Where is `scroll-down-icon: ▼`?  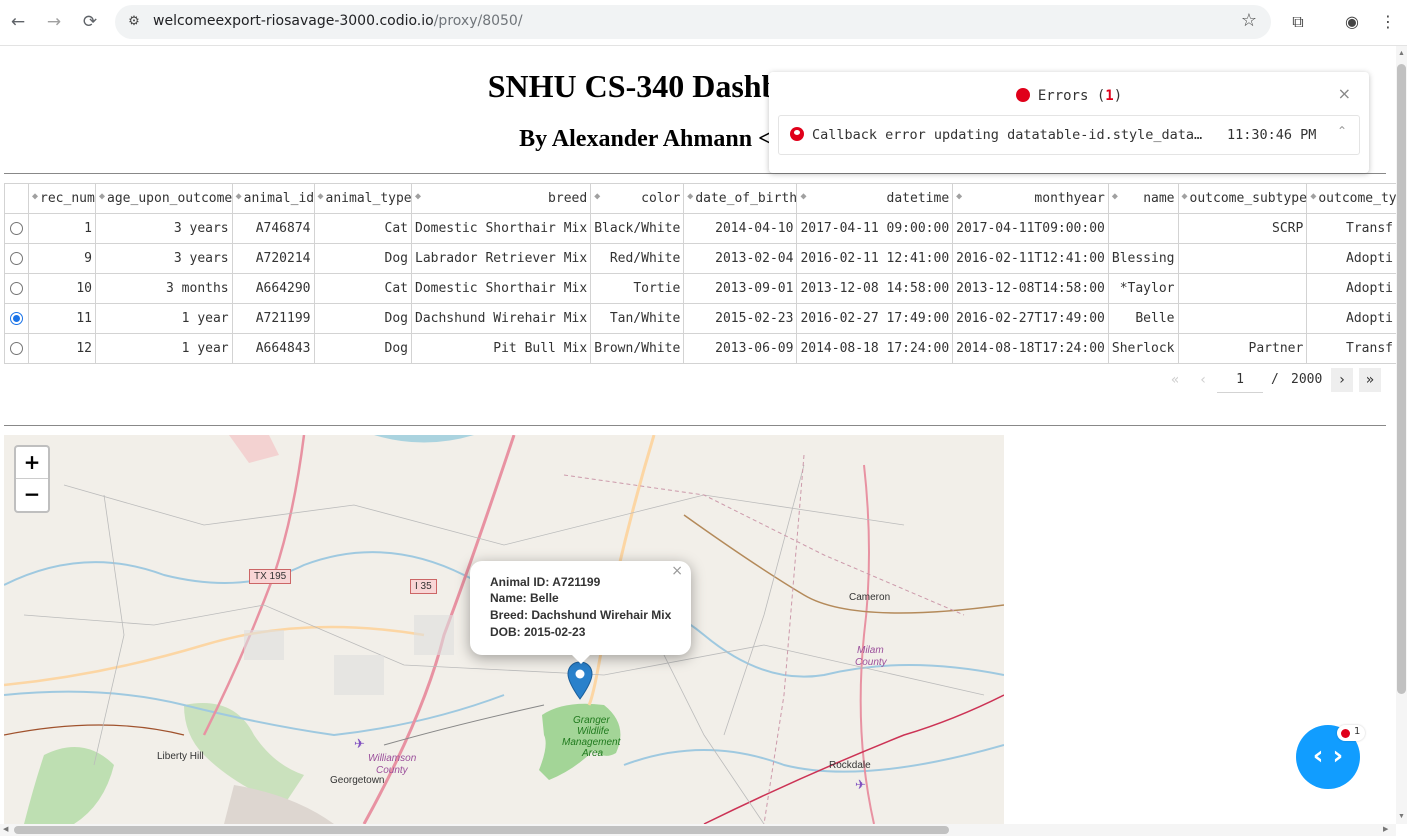 scroll-down-icon: ▼ is located at coordinates (1401, 816).